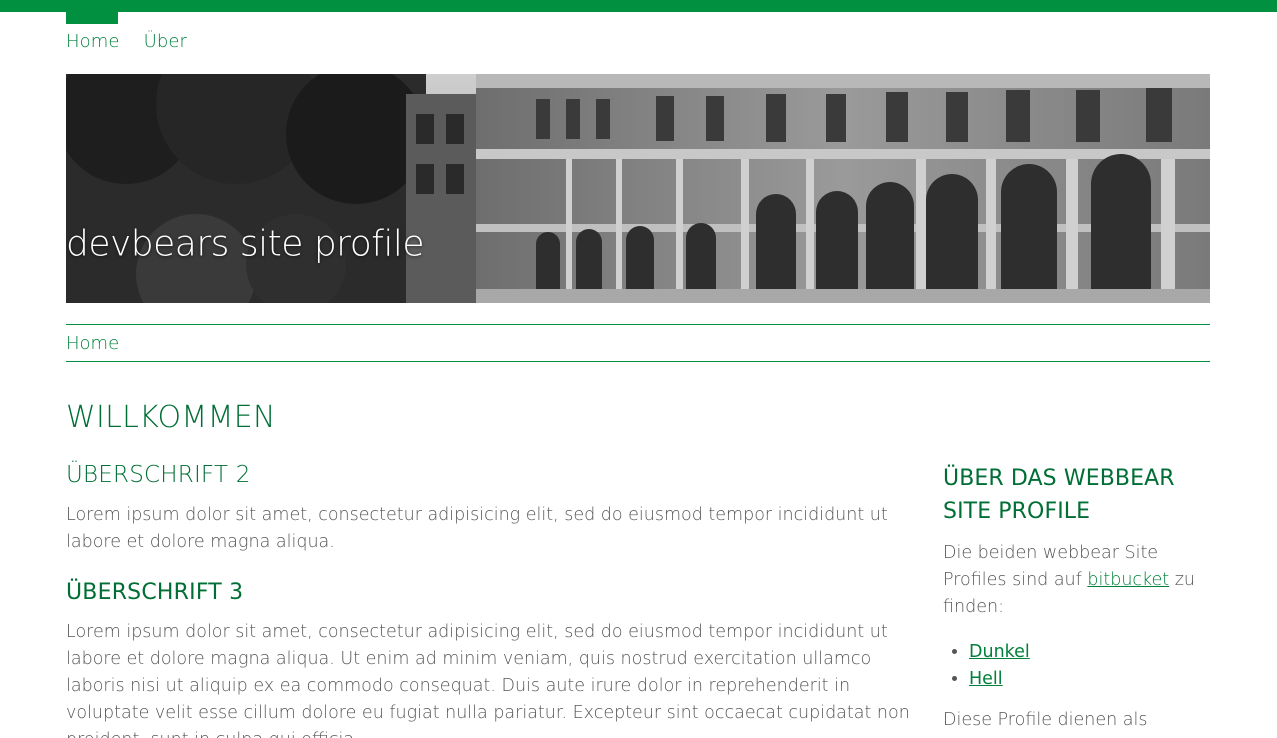 Image resolution: width=1277 pixels, height=738 pixels. Describe the element at coordinates (126, 41) in the screenshot. I see `main-navigation: Home Über` at that location.